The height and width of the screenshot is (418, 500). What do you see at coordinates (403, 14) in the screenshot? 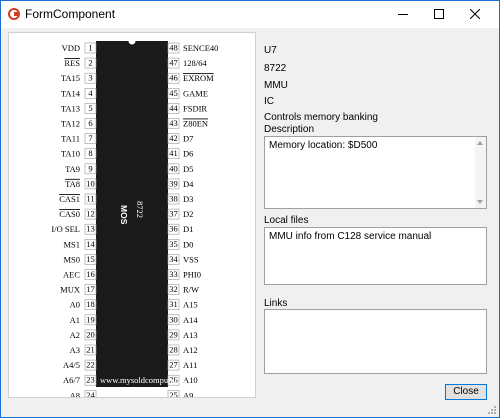
I see `minimize-button` at bounding box center [403, 14].